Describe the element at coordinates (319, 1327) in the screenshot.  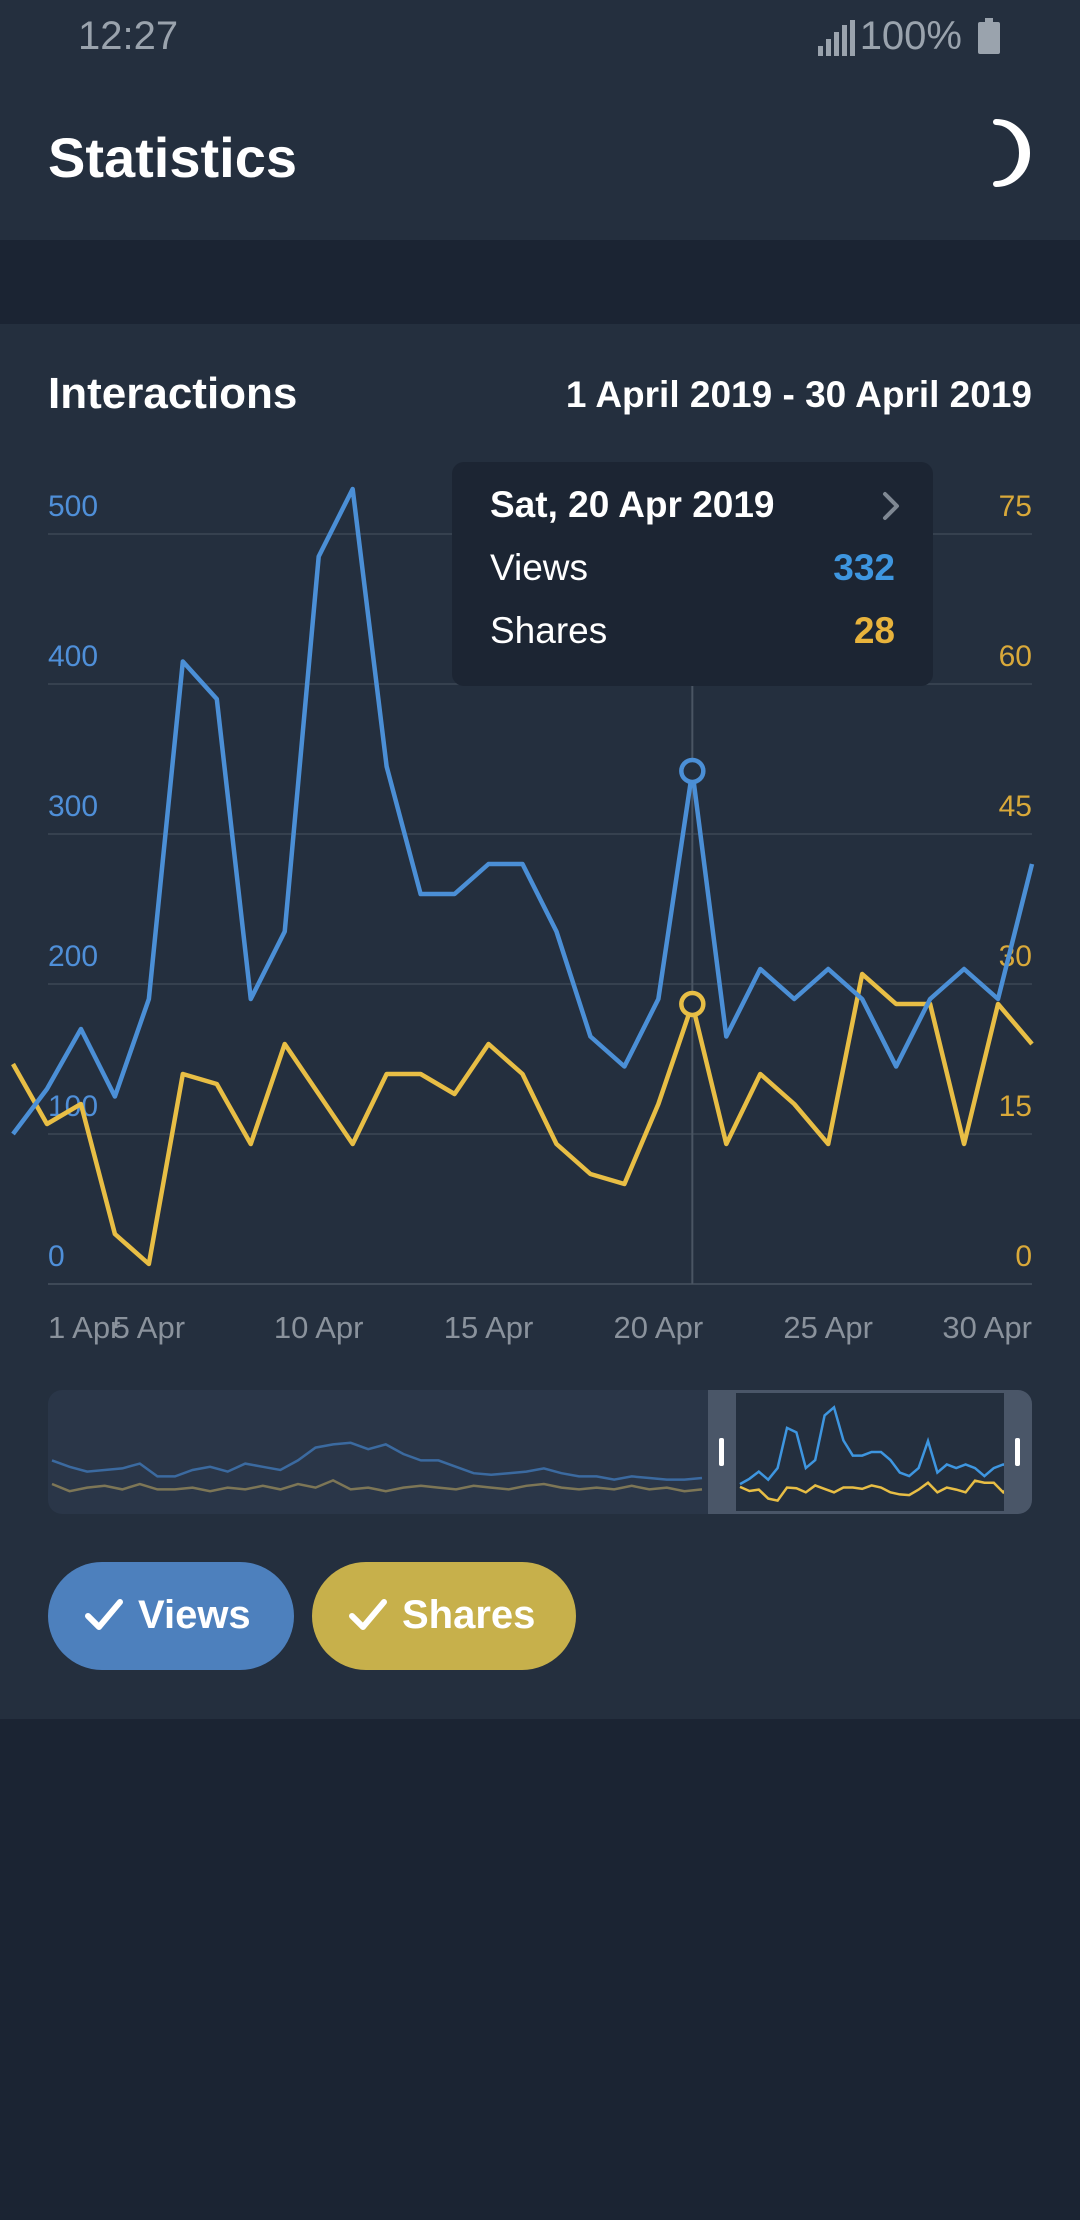
I see `x-tick-label: 10 Apr` at that location.